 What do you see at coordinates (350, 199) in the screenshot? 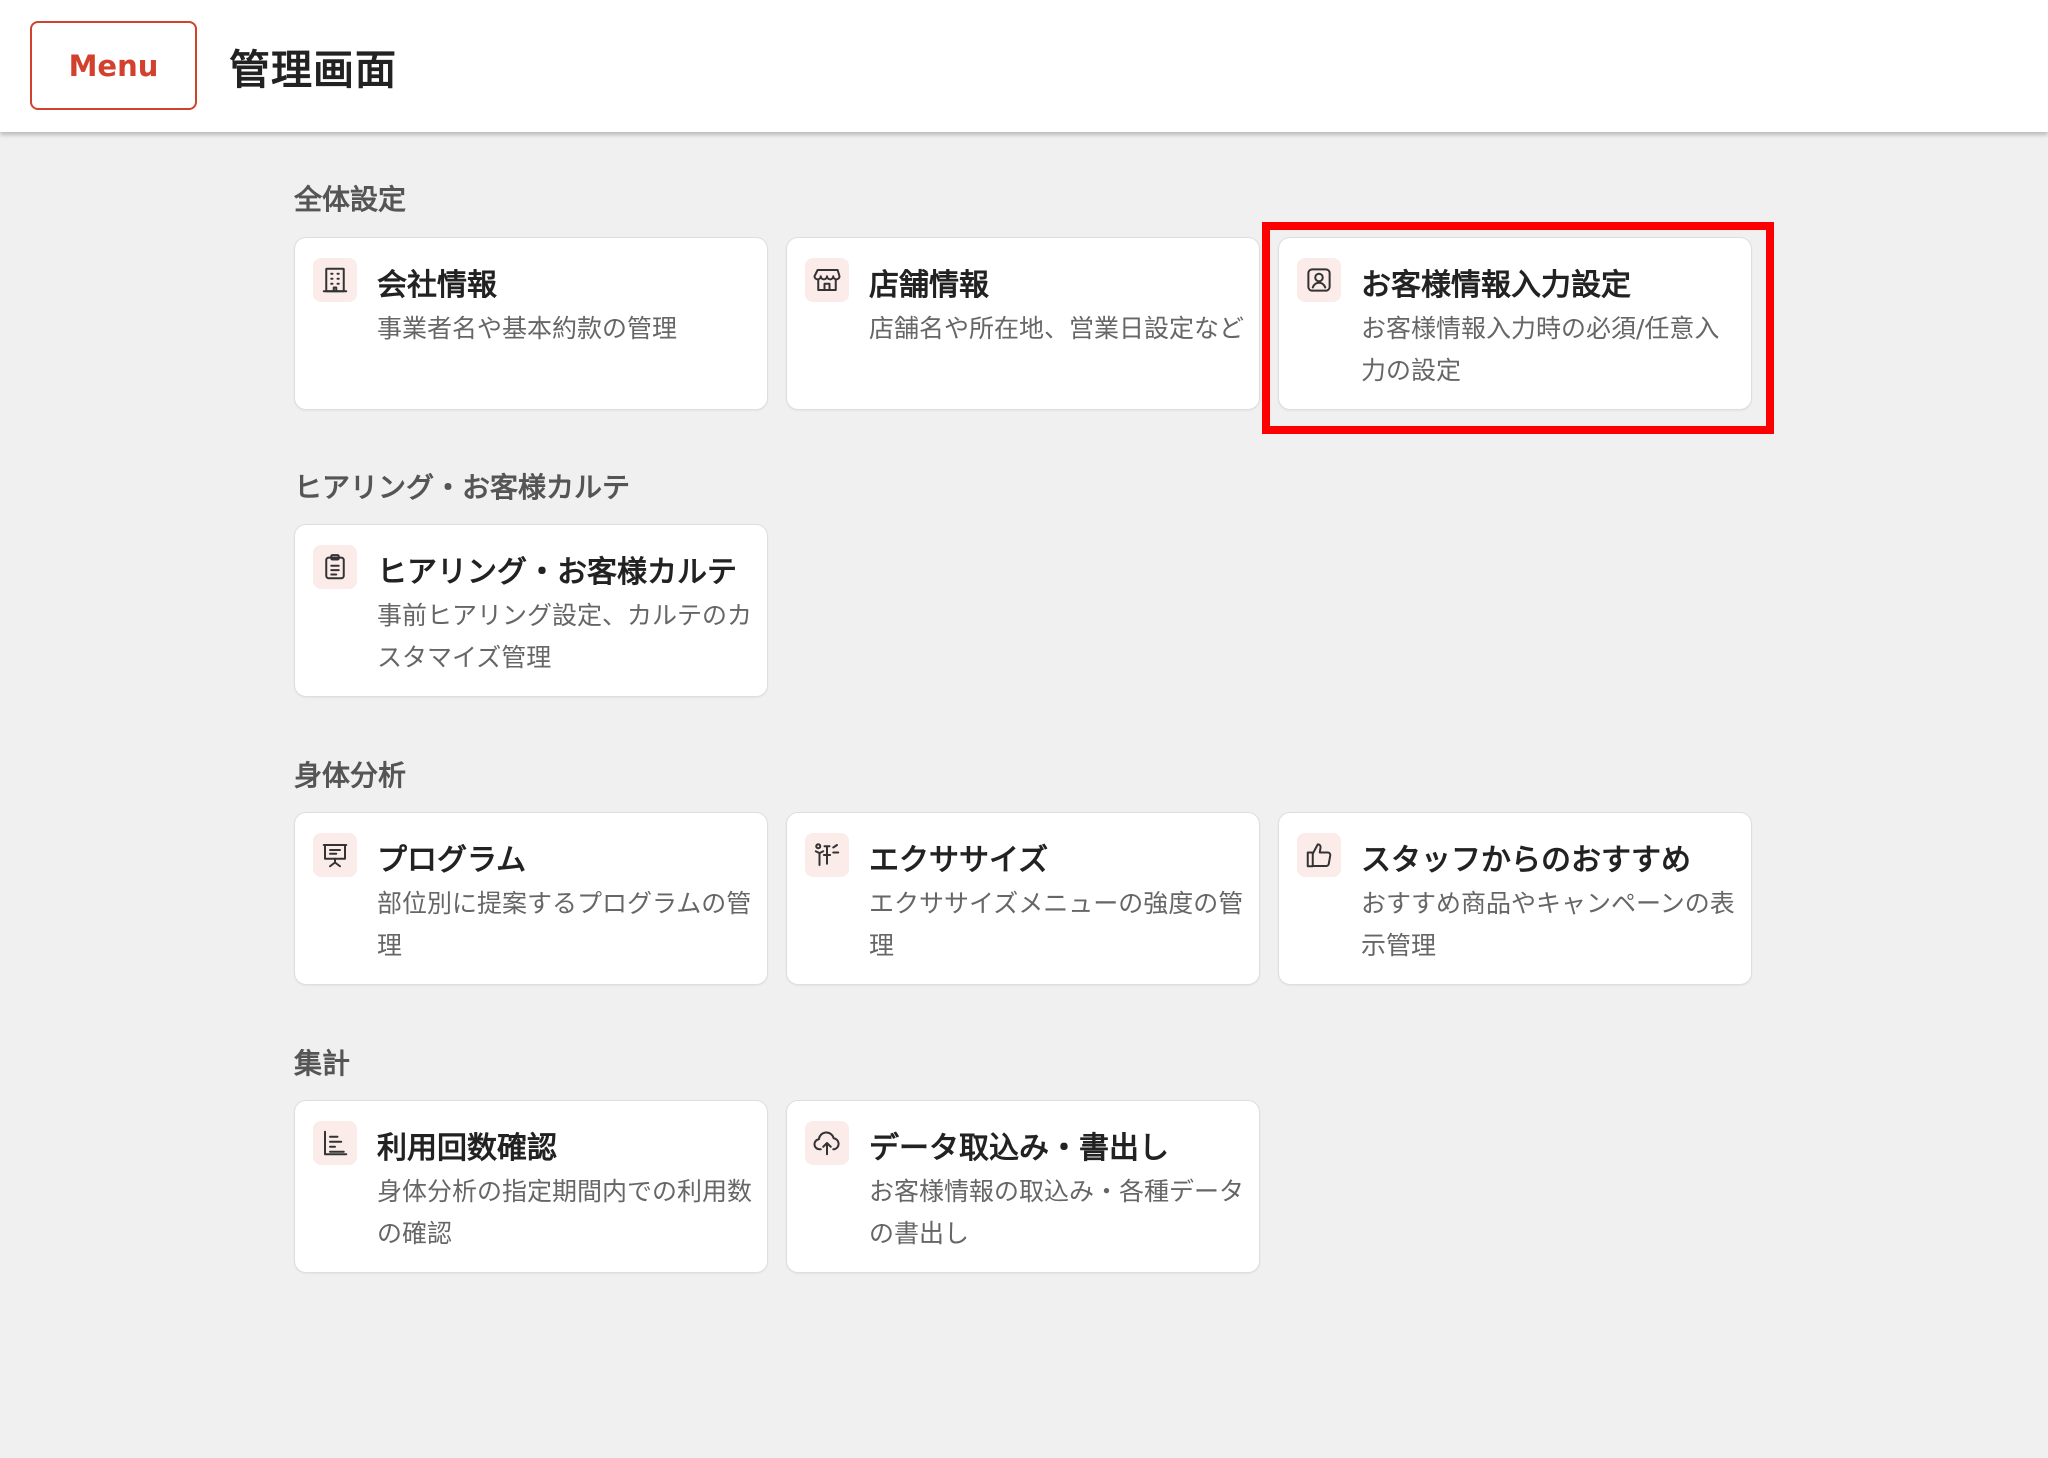
I see `section-title-general: 全体設定` at bounding box center [350, 199].